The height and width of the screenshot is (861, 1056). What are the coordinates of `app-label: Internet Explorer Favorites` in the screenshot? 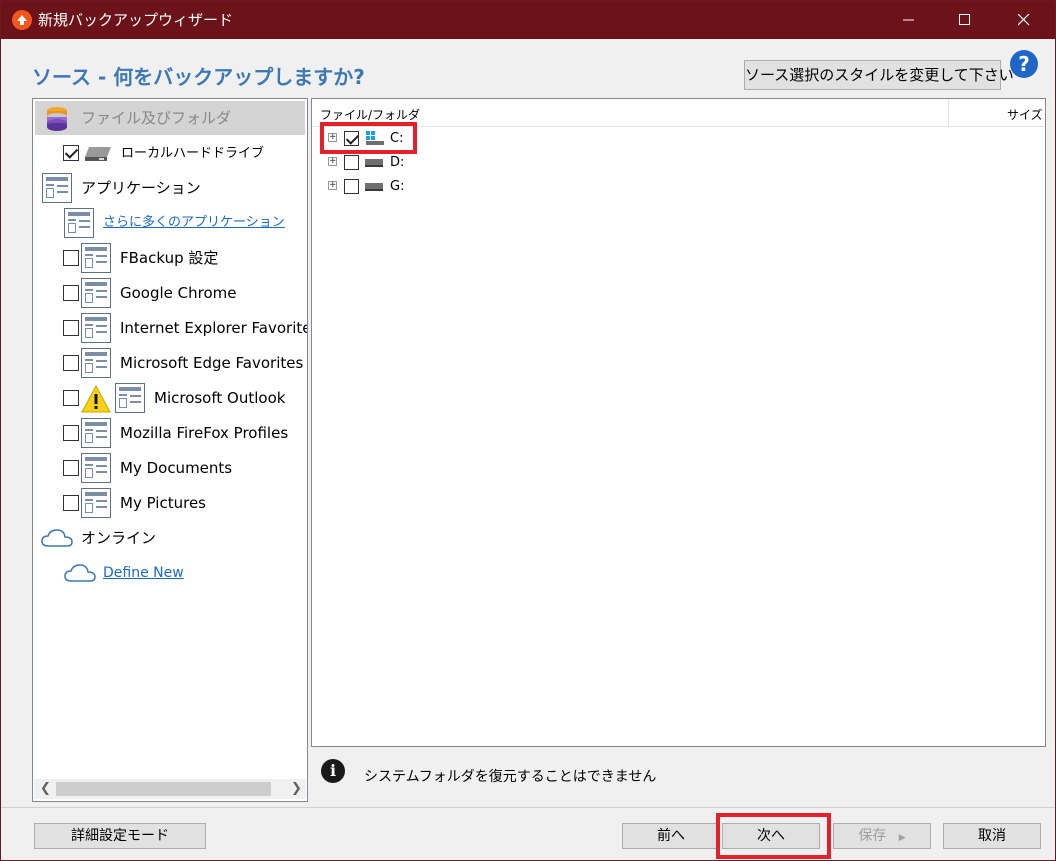 It's located at (214, 328).